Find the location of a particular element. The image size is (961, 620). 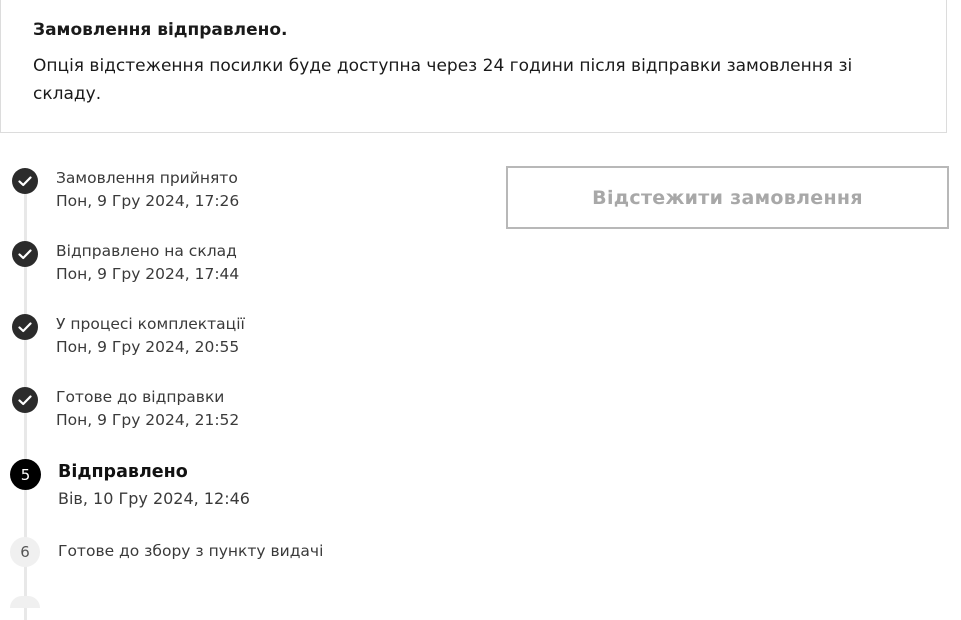

step-number-badge: 5 is located at coordinates (25, 474).